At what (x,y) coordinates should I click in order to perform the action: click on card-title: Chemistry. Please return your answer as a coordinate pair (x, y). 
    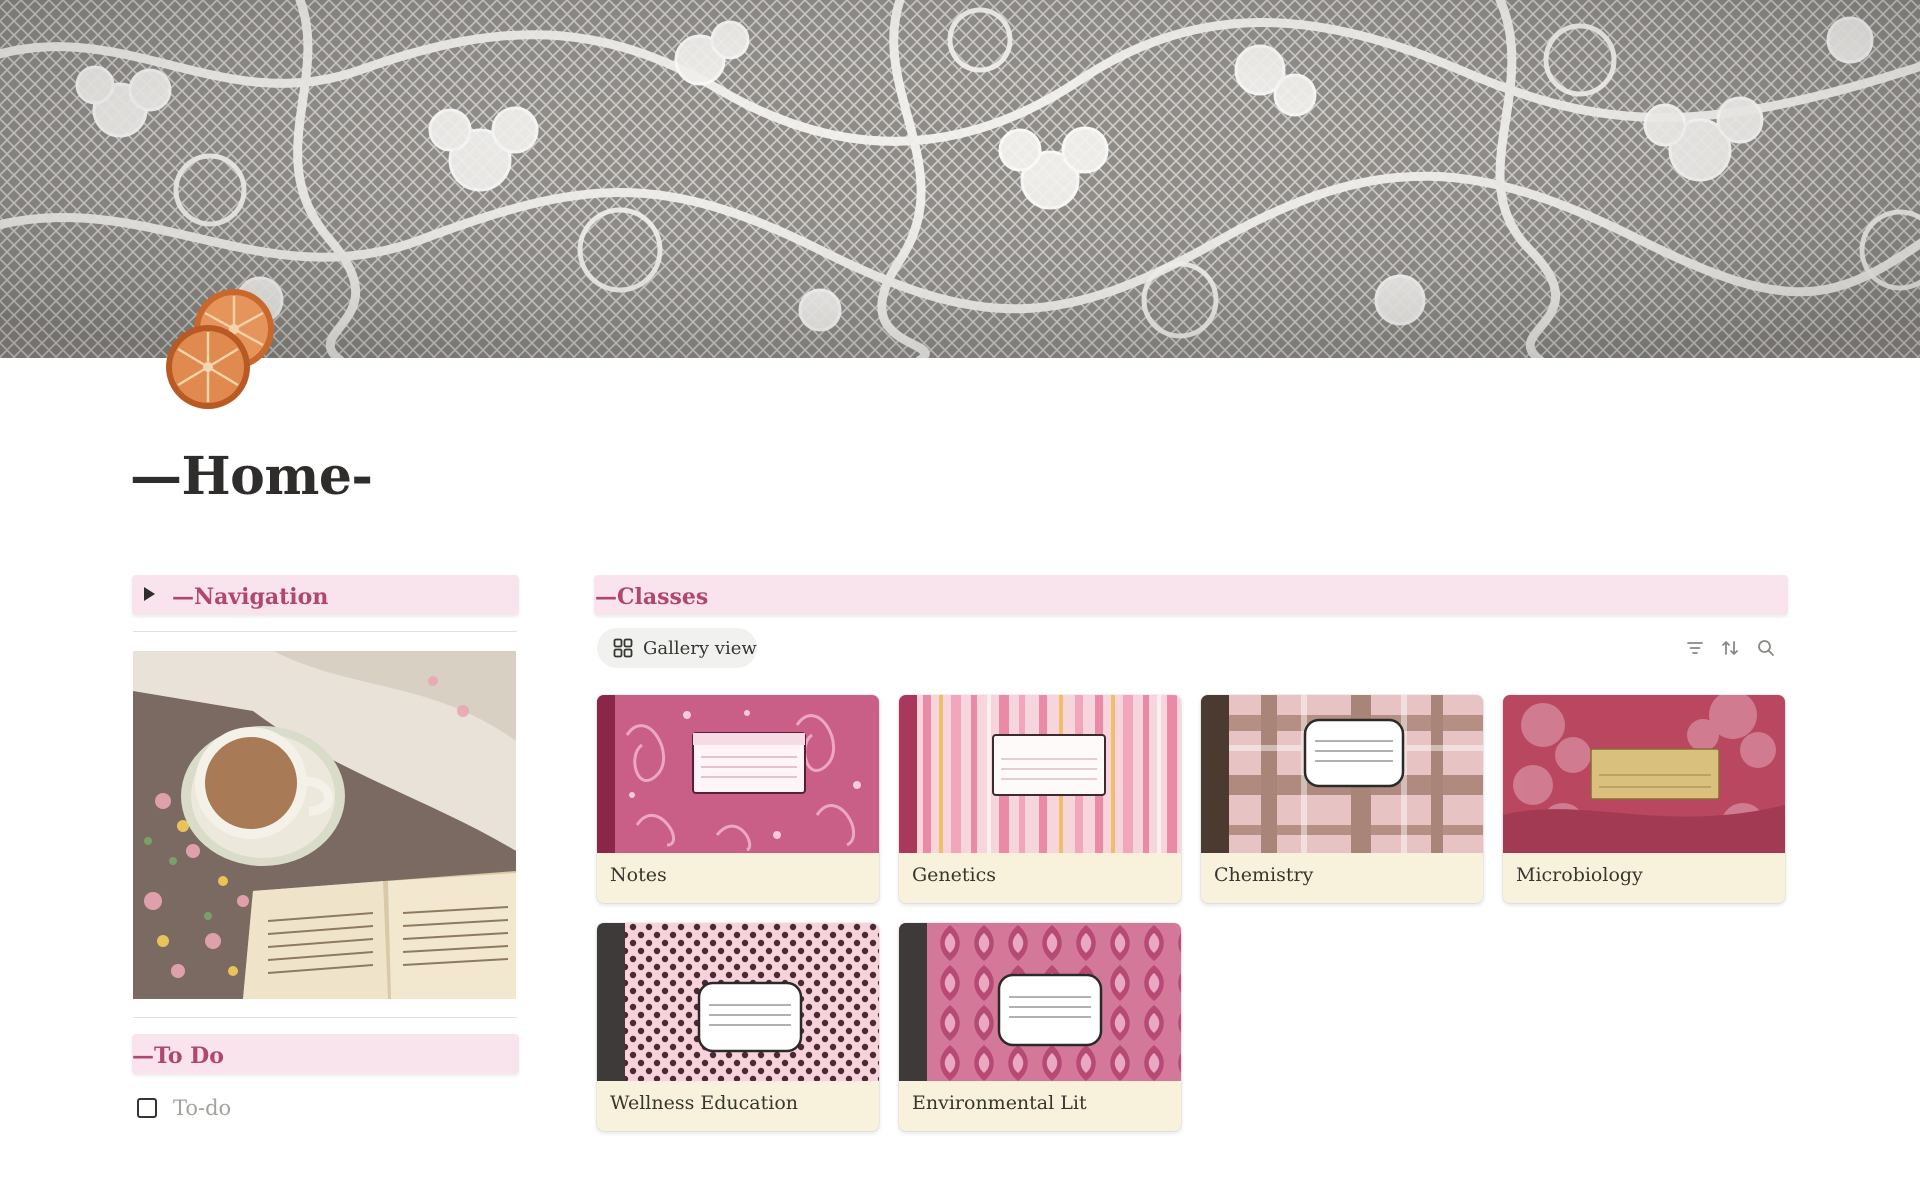
    Looking at the image, I should click on (1264, 875).